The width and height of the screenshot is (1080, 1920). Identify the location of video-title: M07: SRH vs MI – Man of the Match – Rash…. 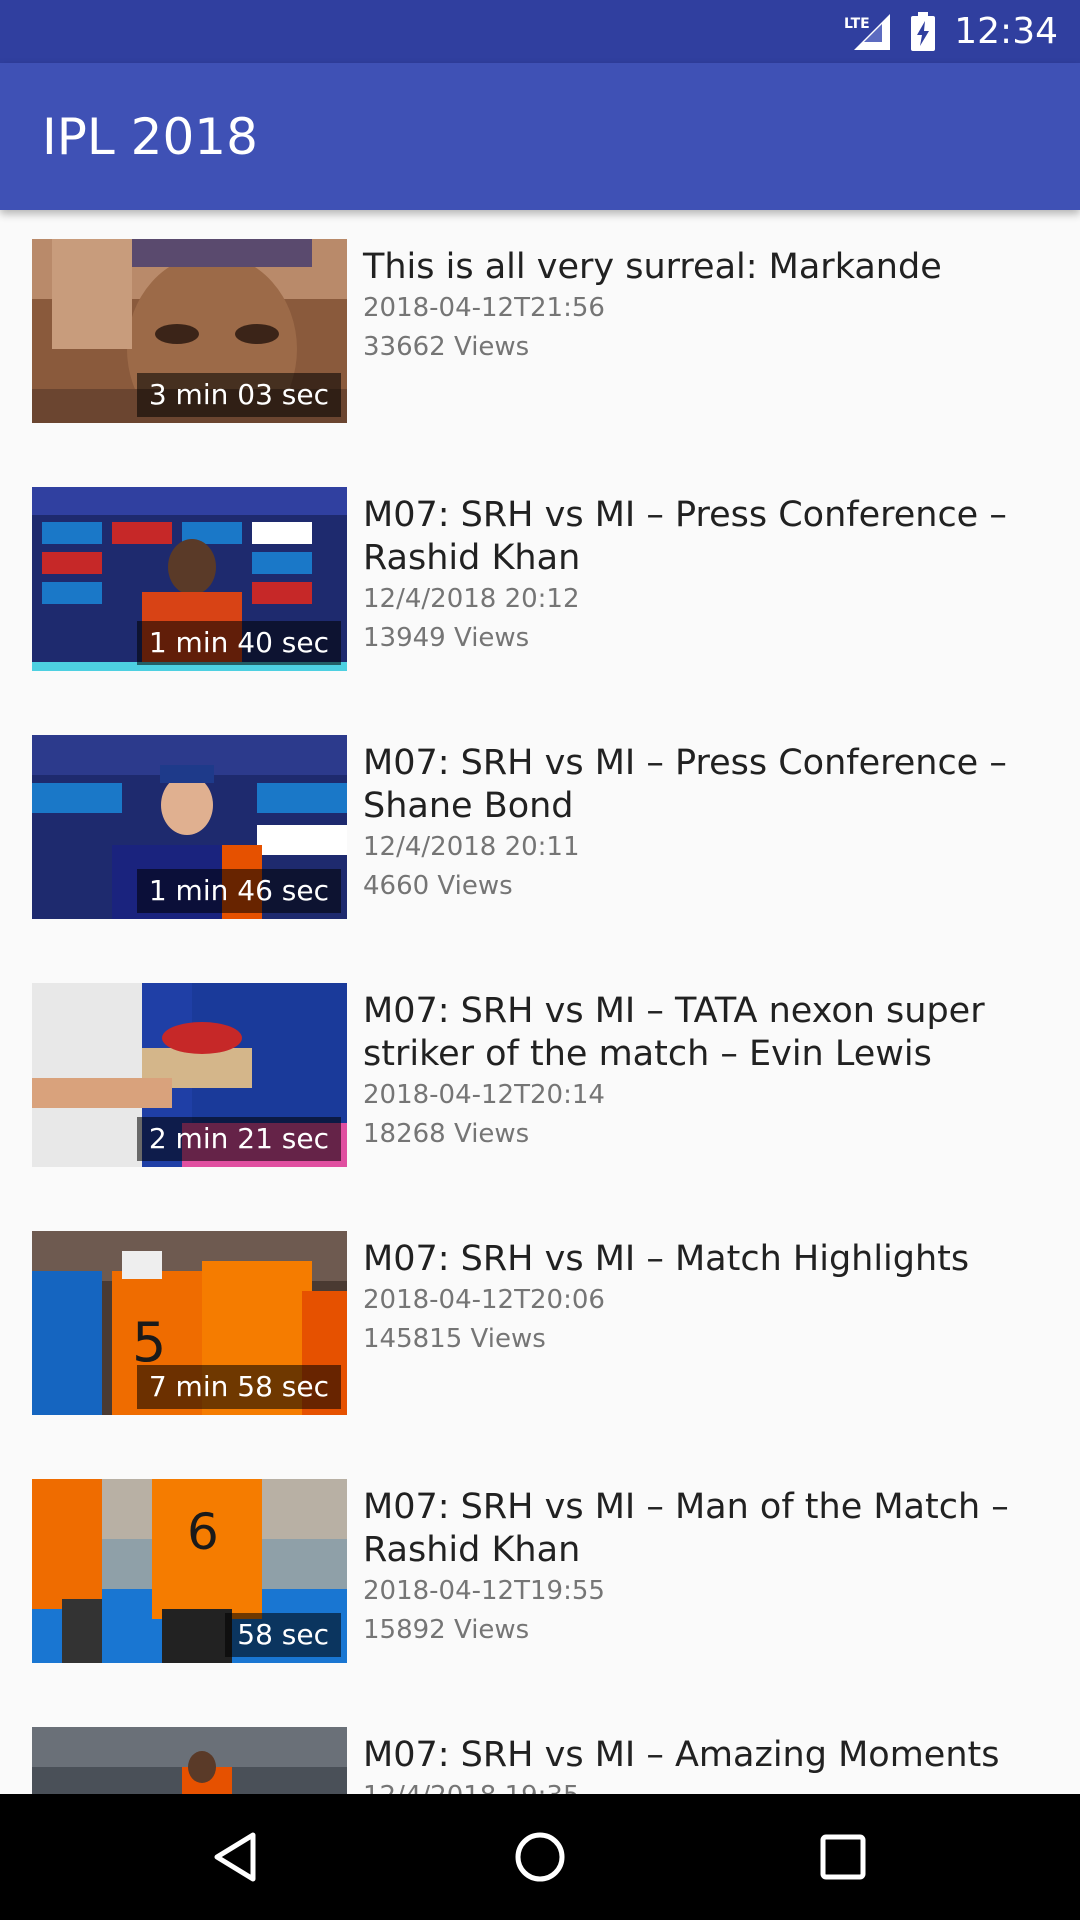
(686, 1528).